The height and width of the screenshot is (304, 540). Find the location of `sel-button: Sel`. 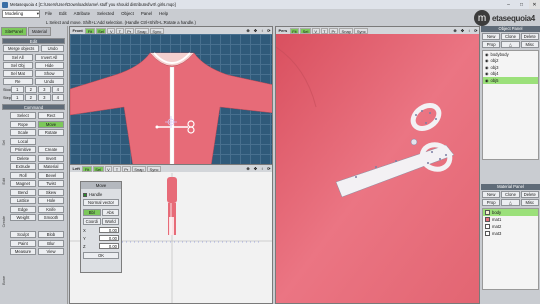

sel-button: Sel is located at coordinates (101, 30).